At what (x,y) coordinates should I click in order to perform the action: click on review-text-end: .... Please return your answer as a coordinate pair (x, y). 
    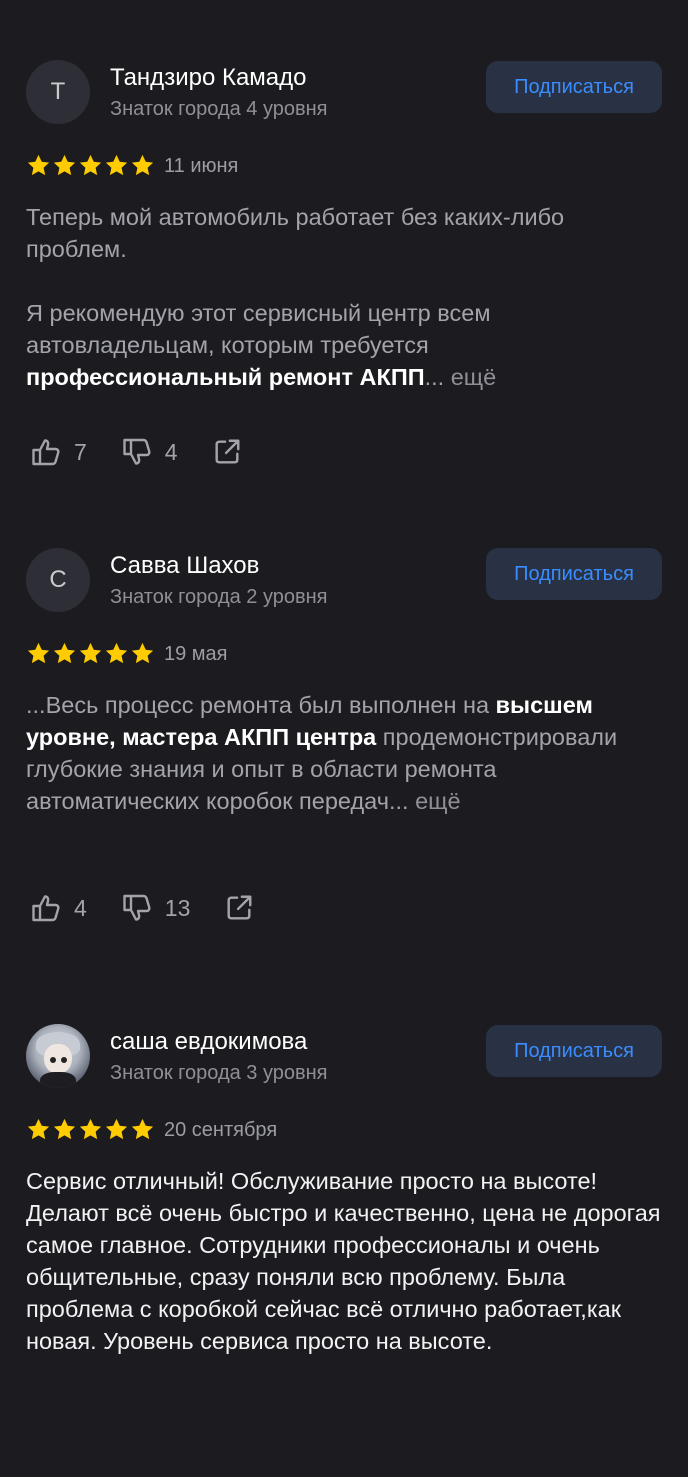
    Looking at the image, I should click on (434, 377).